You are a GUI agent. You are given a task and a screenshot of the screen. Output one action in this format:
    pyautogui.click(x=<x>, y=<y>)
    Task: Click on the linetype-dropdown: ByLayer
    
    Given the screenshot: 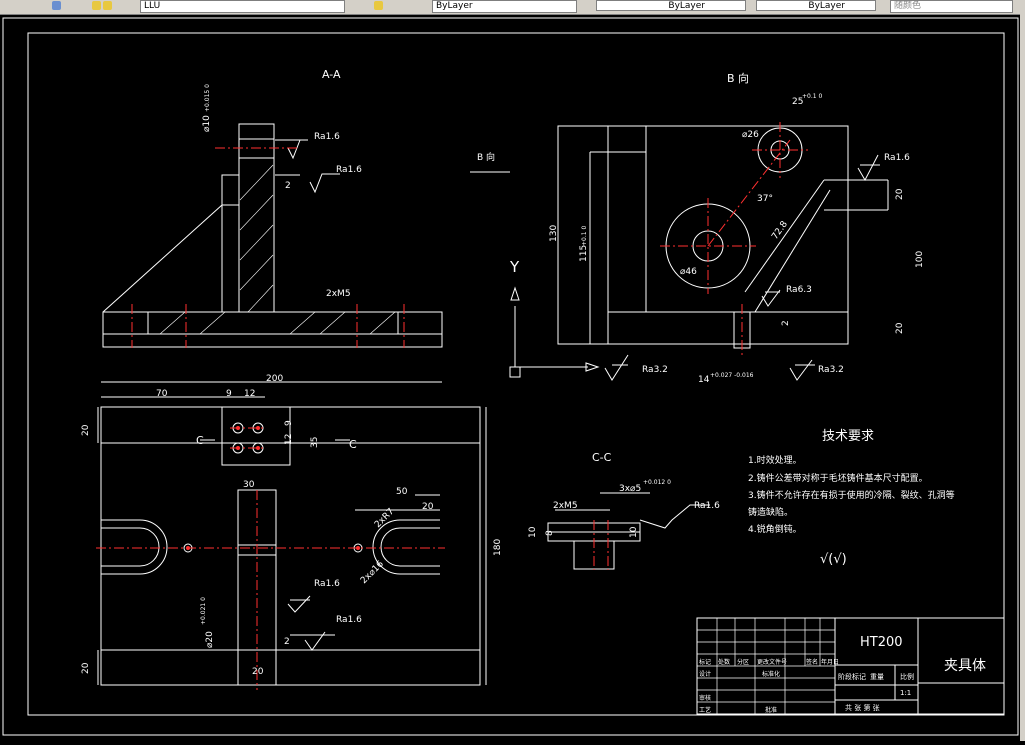 What is the action you would take?
    pyautogui.click(x=671, y=5)
    